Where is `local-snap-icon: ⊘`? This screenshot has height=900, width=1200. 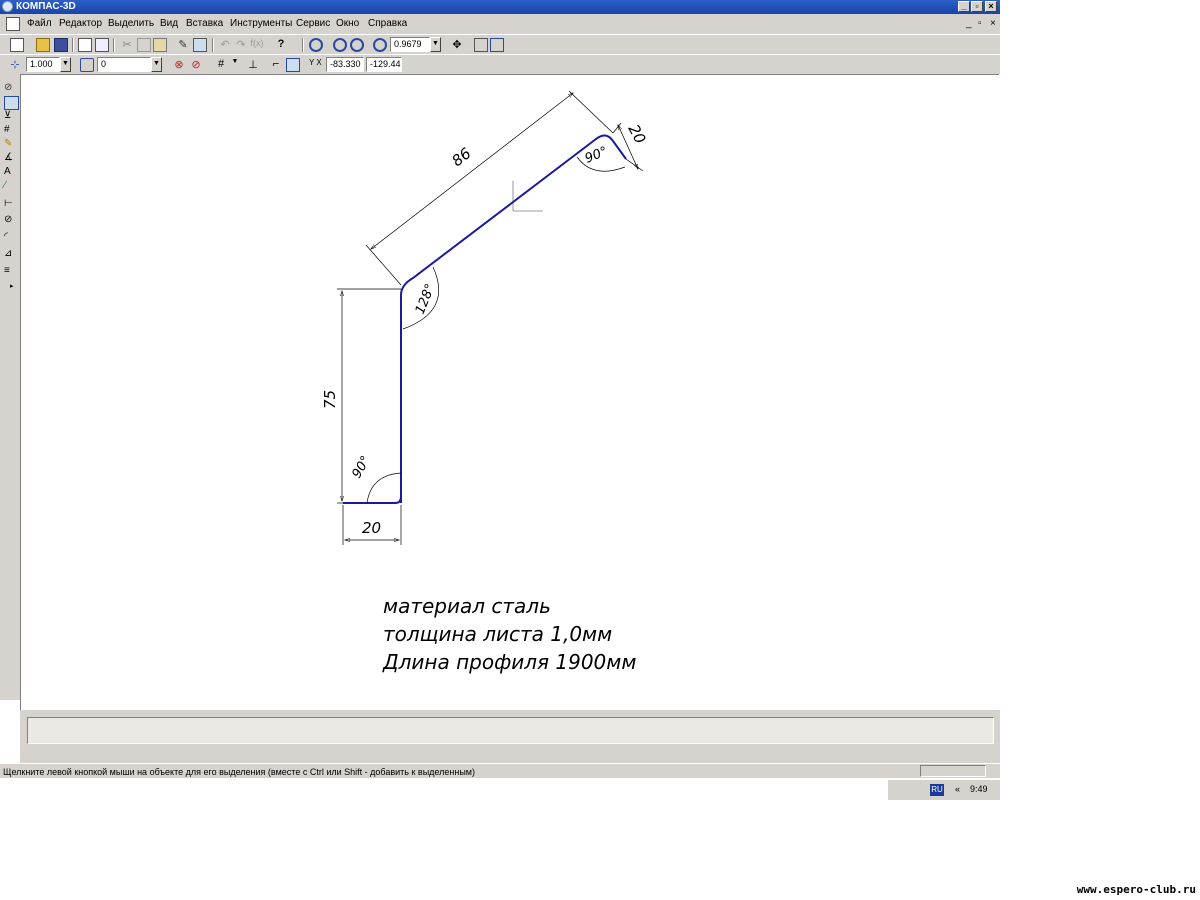 local-snap-icon: ⊘ is located at coordinates (196, 65).